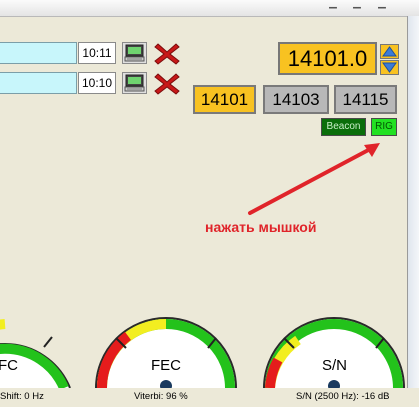  Describe the element at coordinates (224, 99) in the screenshot. I see `preset-button-1: 14101` at that location.